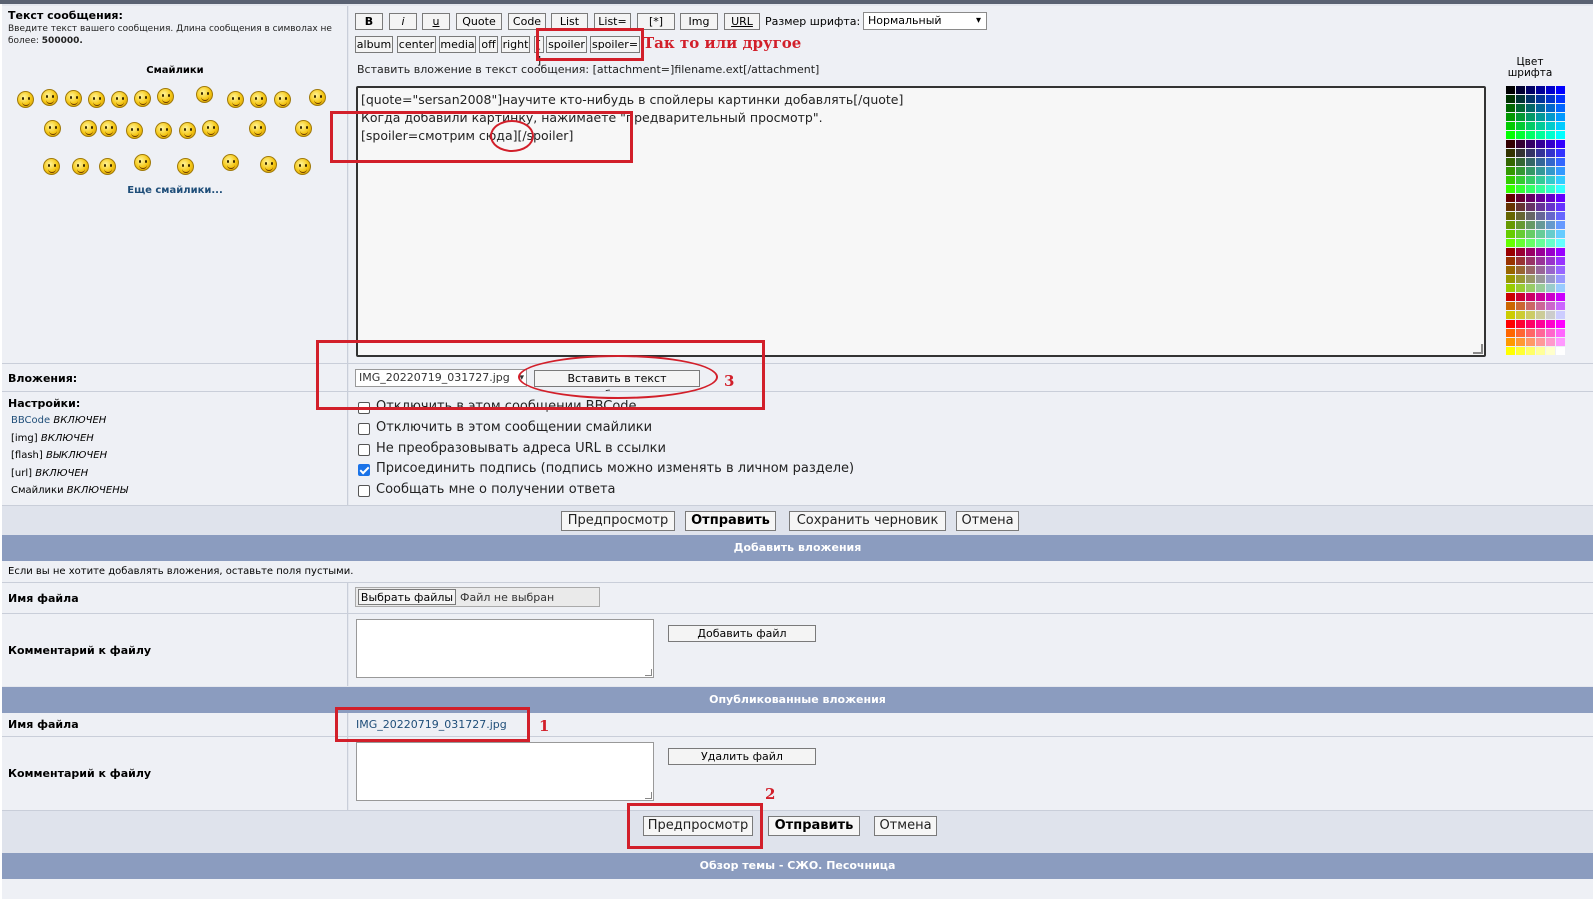  I want to click on delete-file-button: Удалить файл, so click(742, 756).